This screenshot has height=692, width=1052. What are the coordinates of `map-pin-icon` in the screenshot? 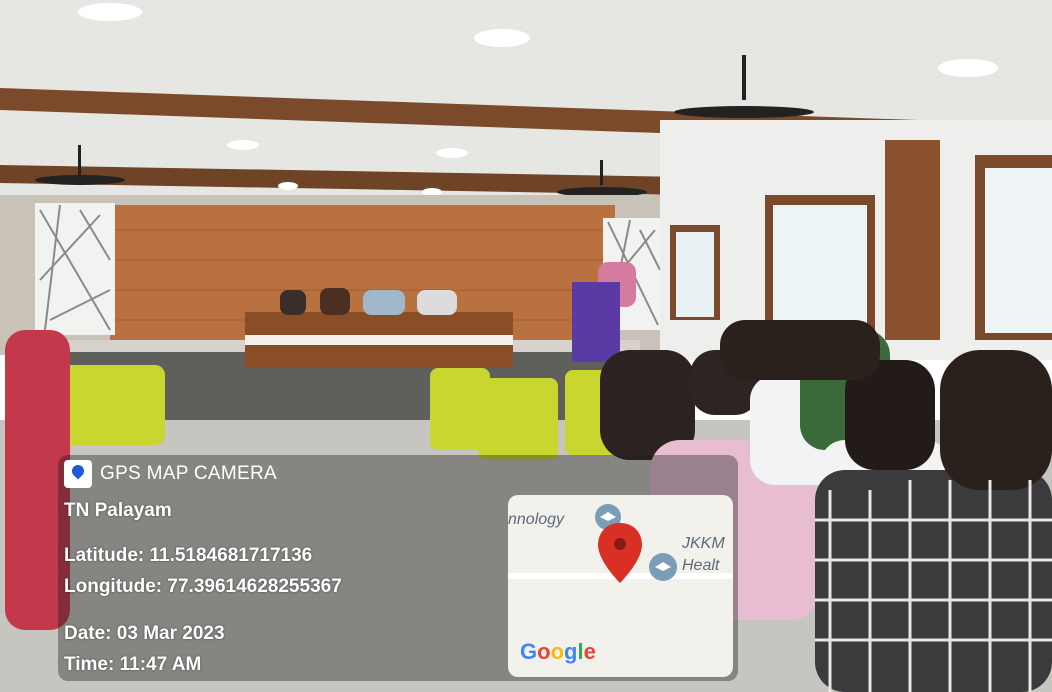 It's located at (78, 474).